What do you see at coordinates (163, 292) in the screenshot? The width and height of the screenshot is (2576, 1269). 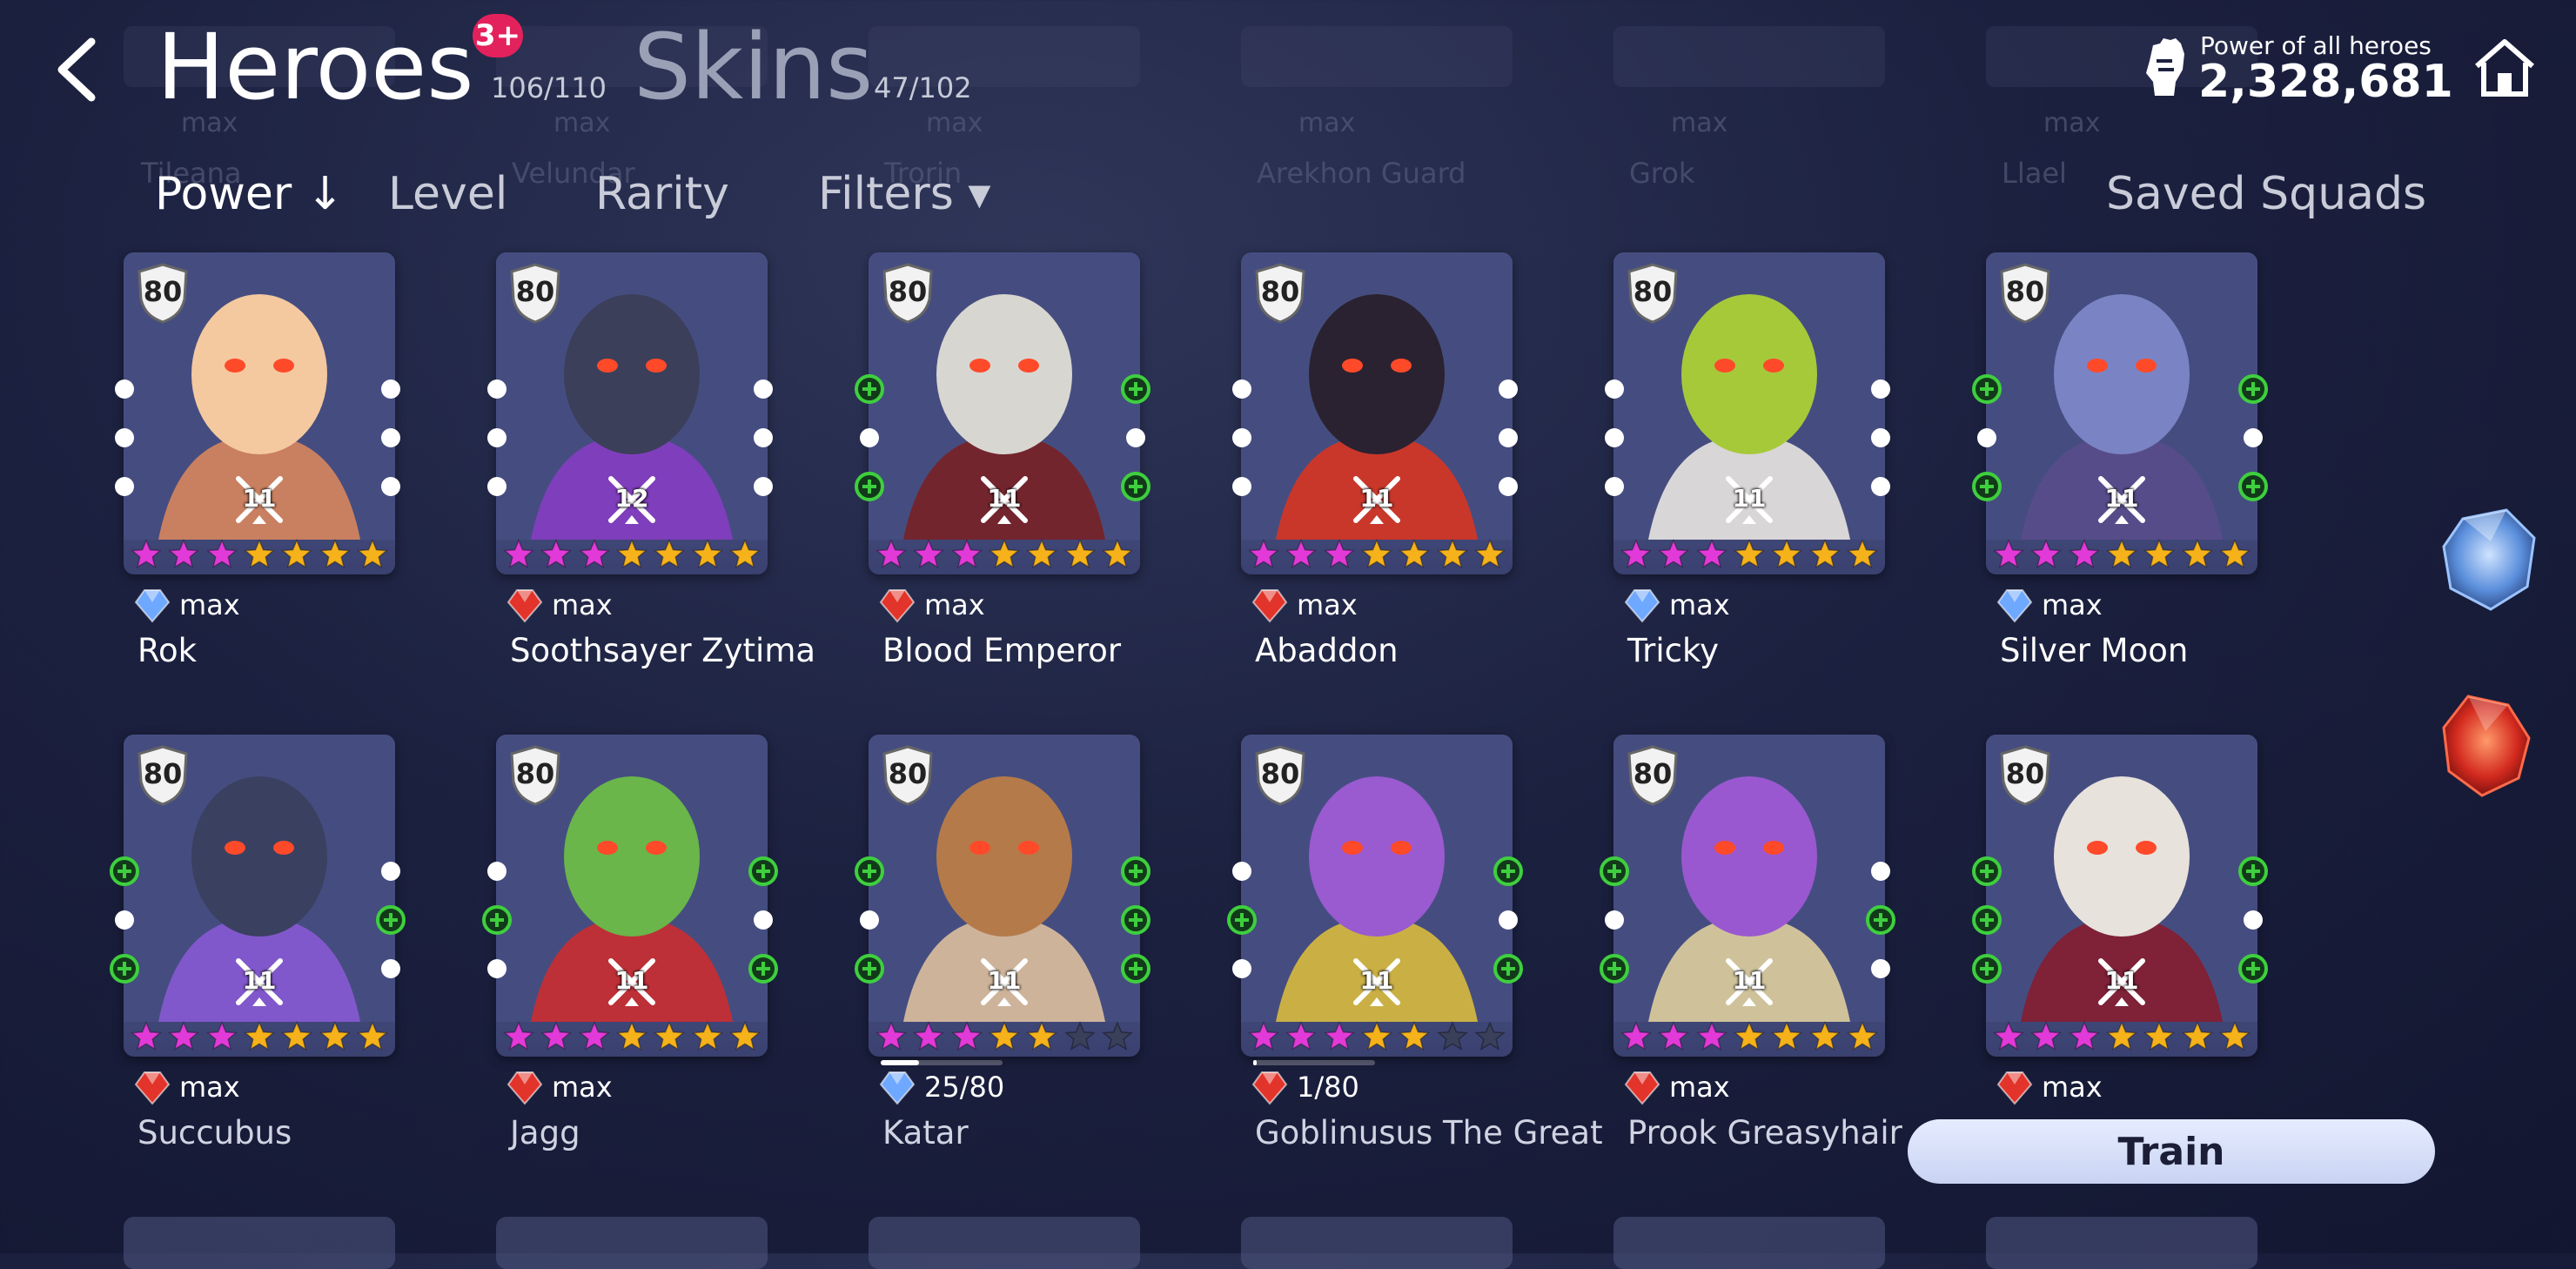 I see `hero-level: 80` at bounding box center [163, 292].